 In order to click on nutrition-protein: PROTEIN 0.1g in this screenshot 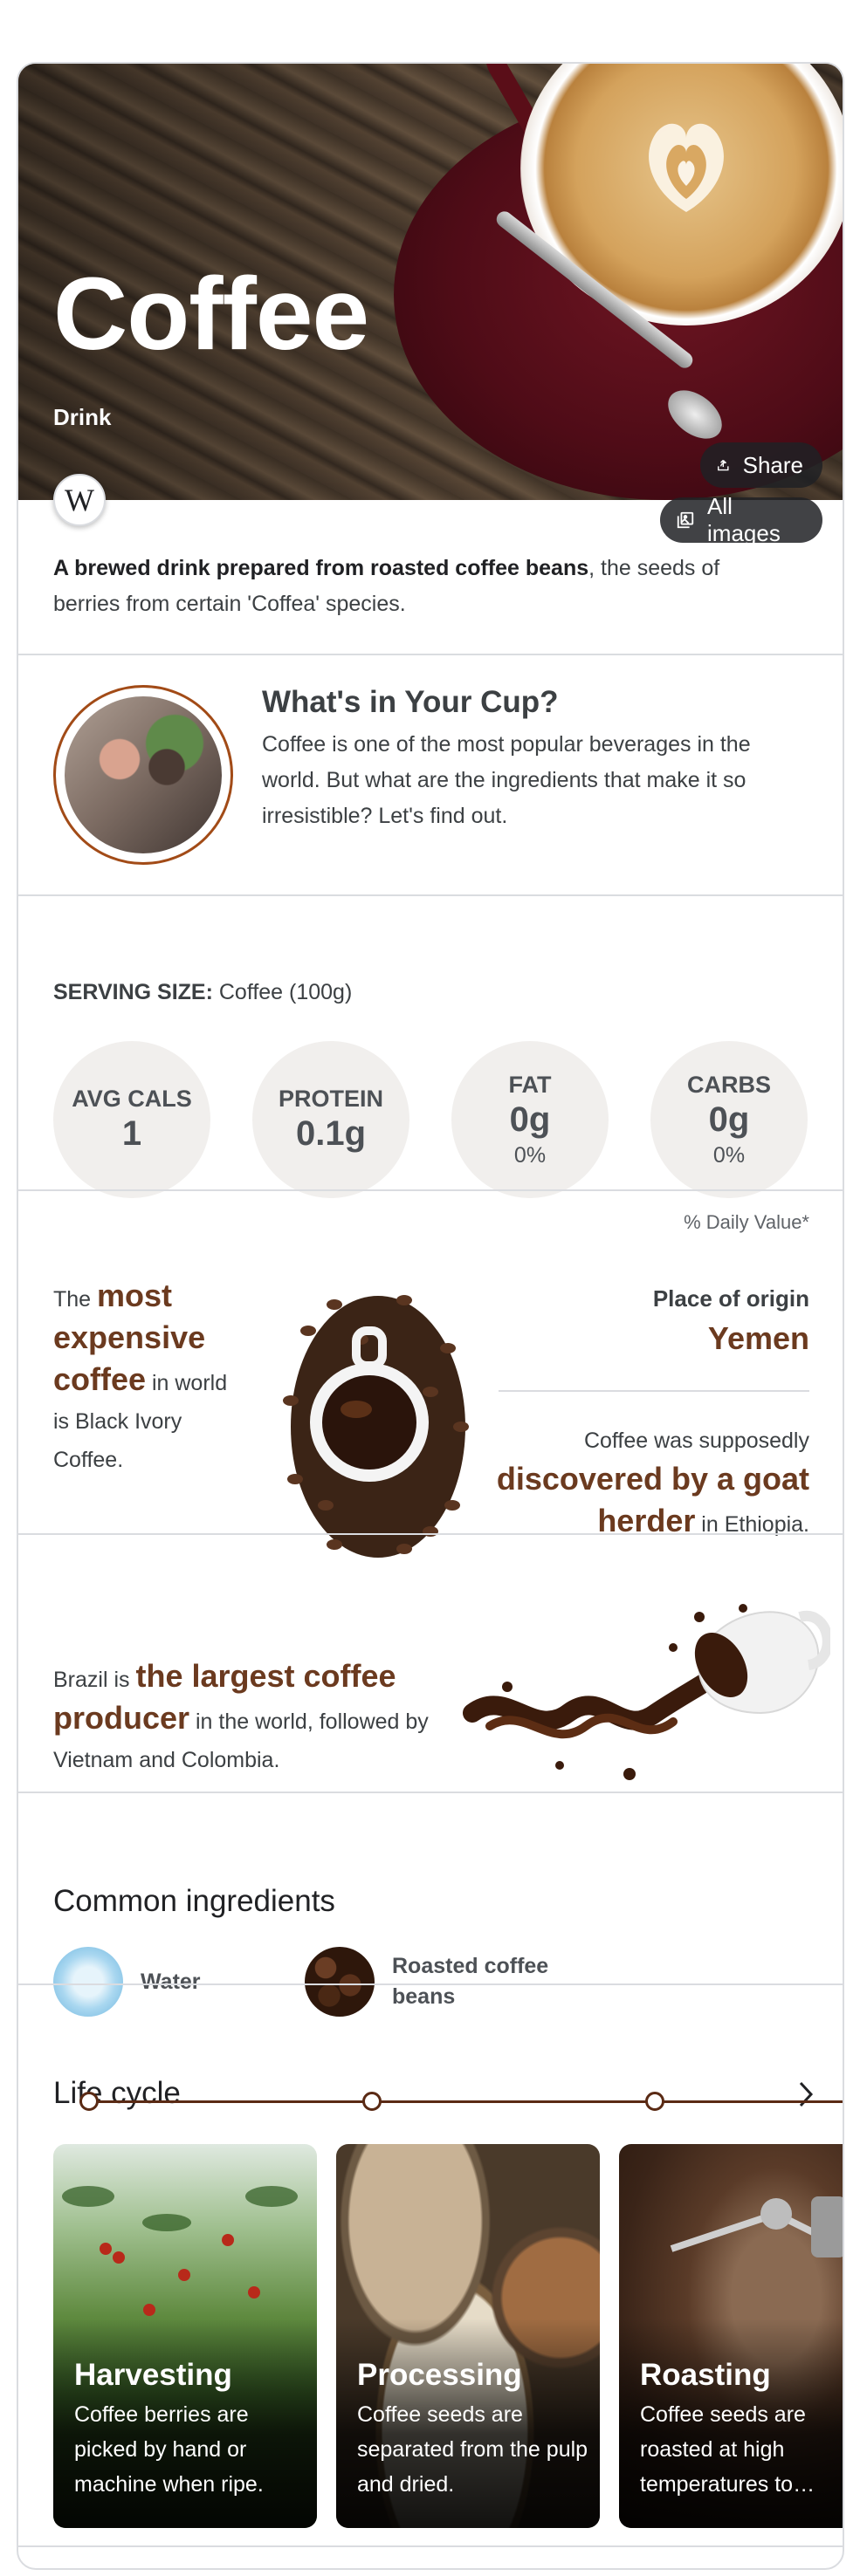, I will do `click(330, 1119)`.